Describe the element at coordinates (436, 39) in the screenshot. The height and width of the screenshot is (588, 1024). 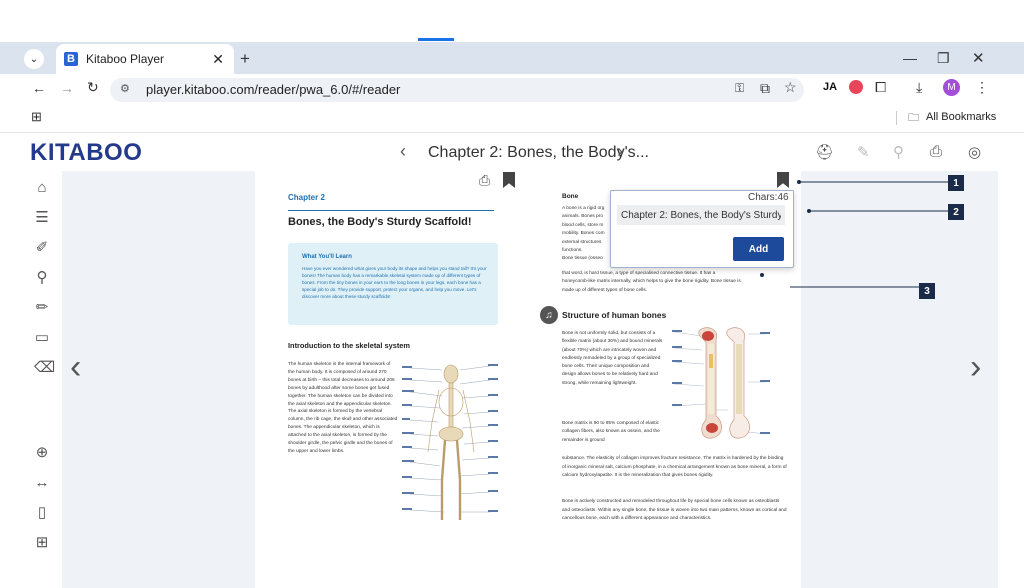
I see `loading-indicator` at that location.